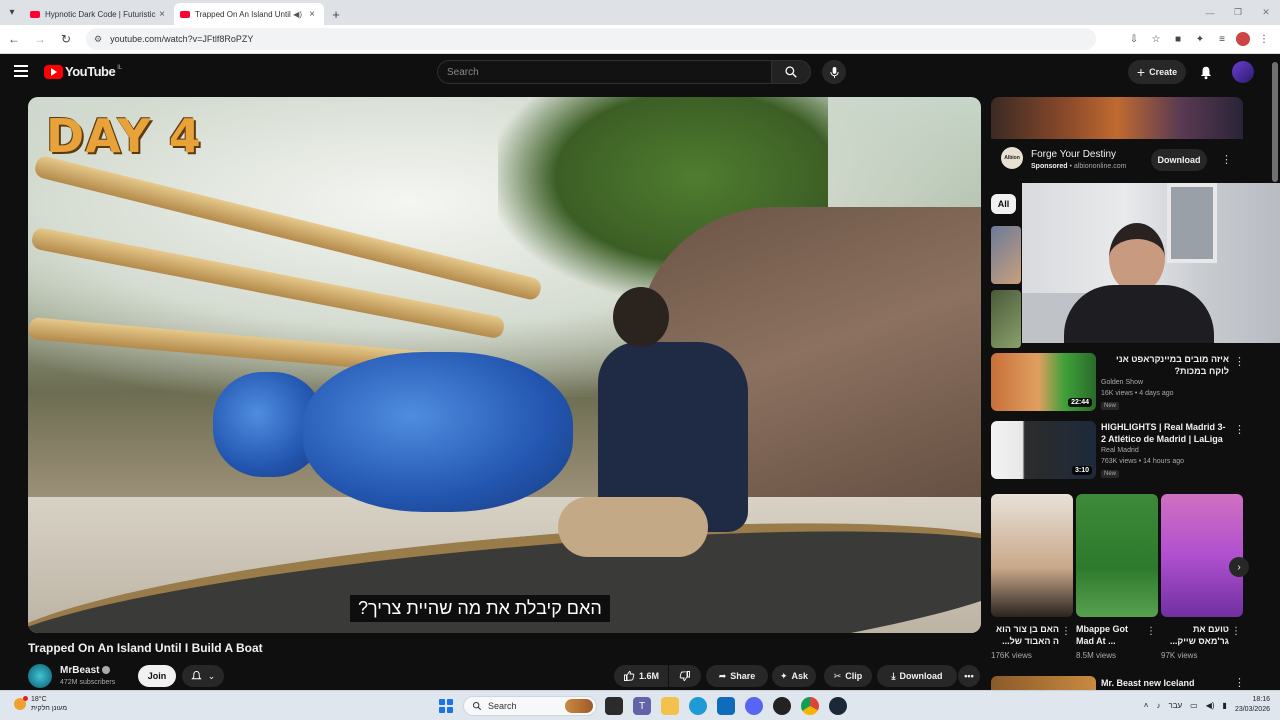 The width and height of the screenshot is (1280, 720). I want to click on join-button: Join, so click(157, 676).